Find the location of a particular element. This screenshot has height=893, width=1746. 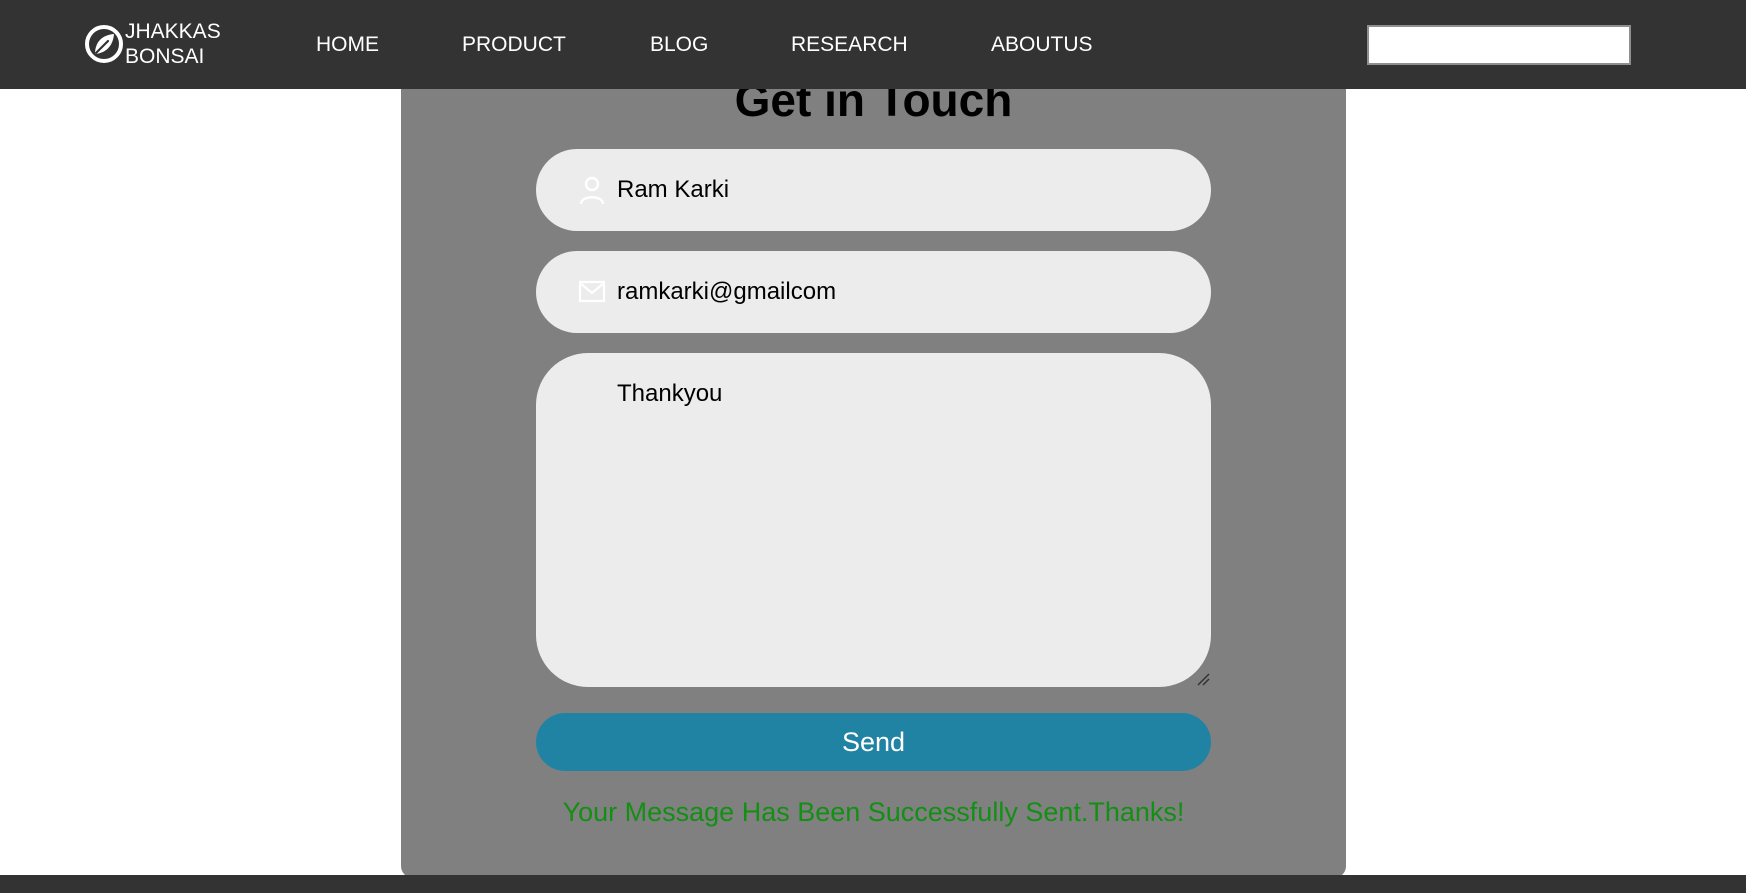

message-value: Thankyou is located at coordinates (670, 393).